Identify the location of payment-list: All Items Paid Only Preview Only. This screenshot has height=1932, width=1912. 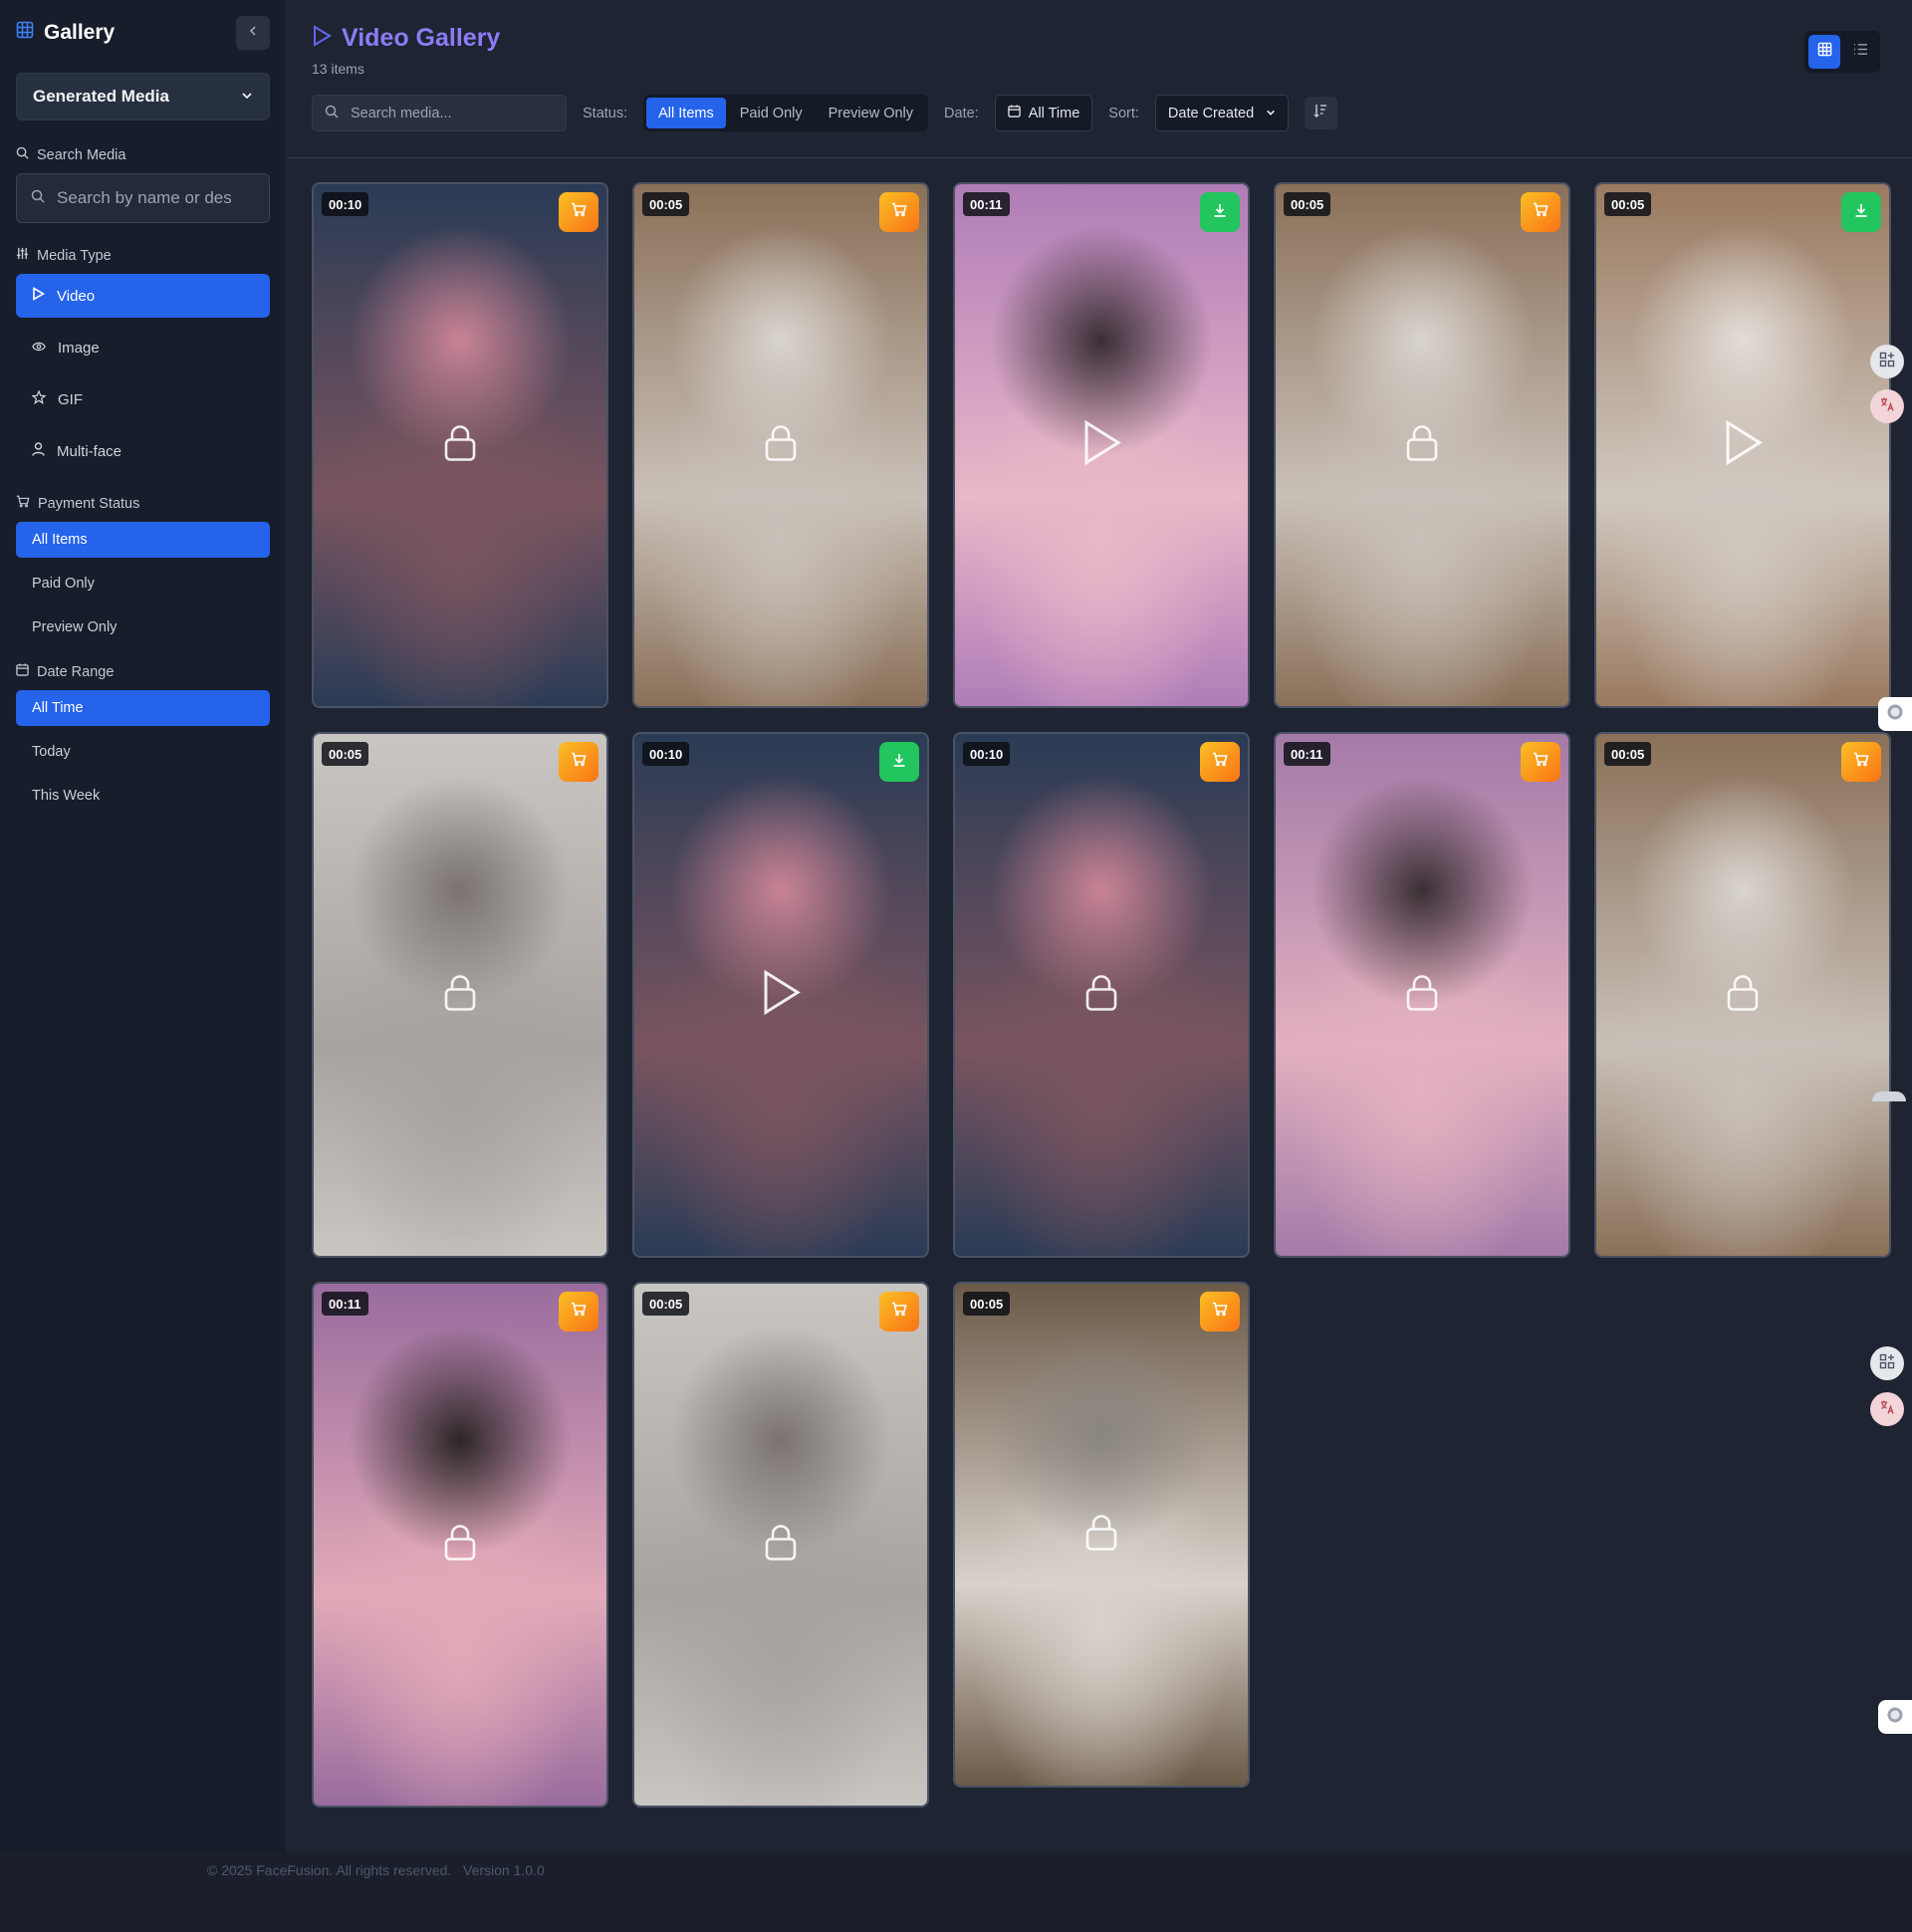
(143, 584).